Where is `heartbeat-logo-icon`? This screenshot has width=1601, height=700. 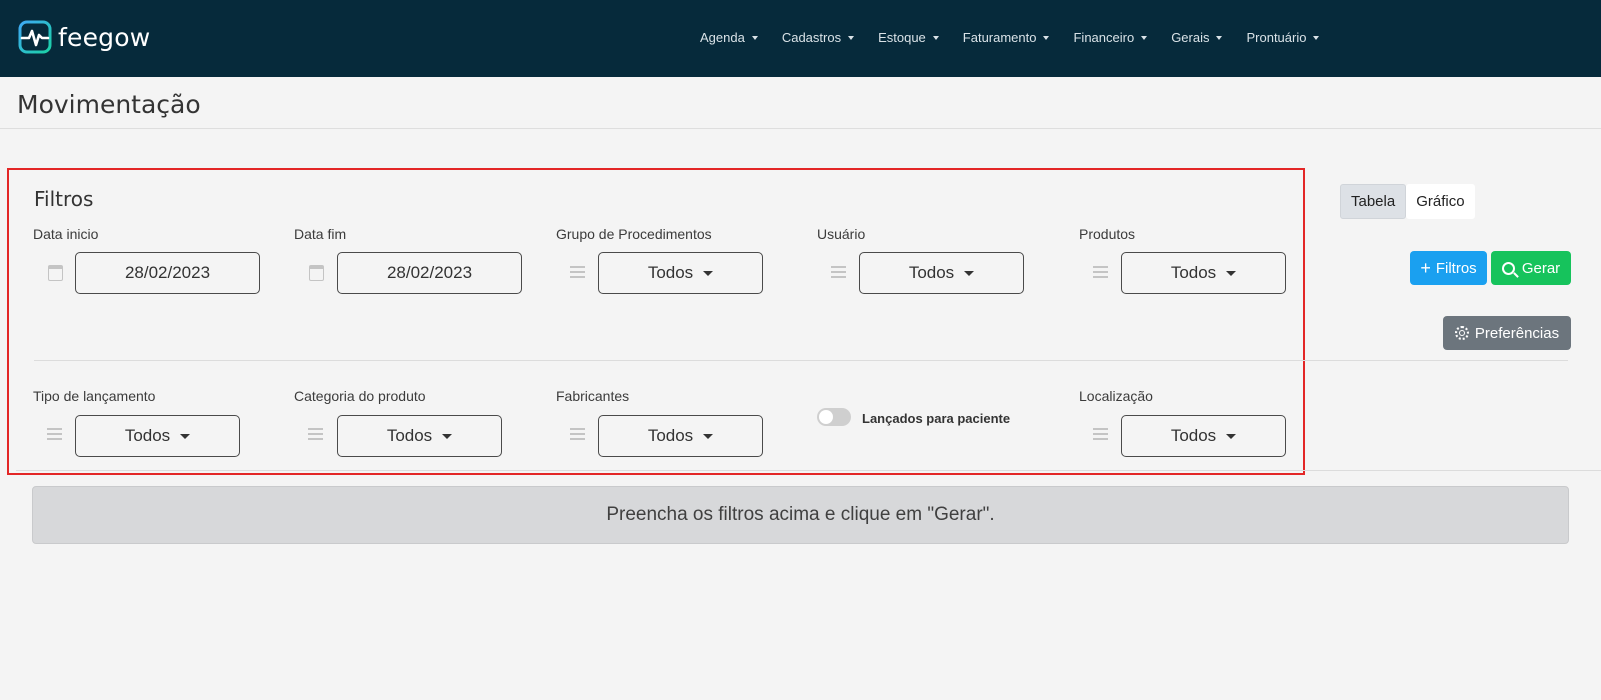
heartbeat-logo-icon is located at coordinates (35, 37).